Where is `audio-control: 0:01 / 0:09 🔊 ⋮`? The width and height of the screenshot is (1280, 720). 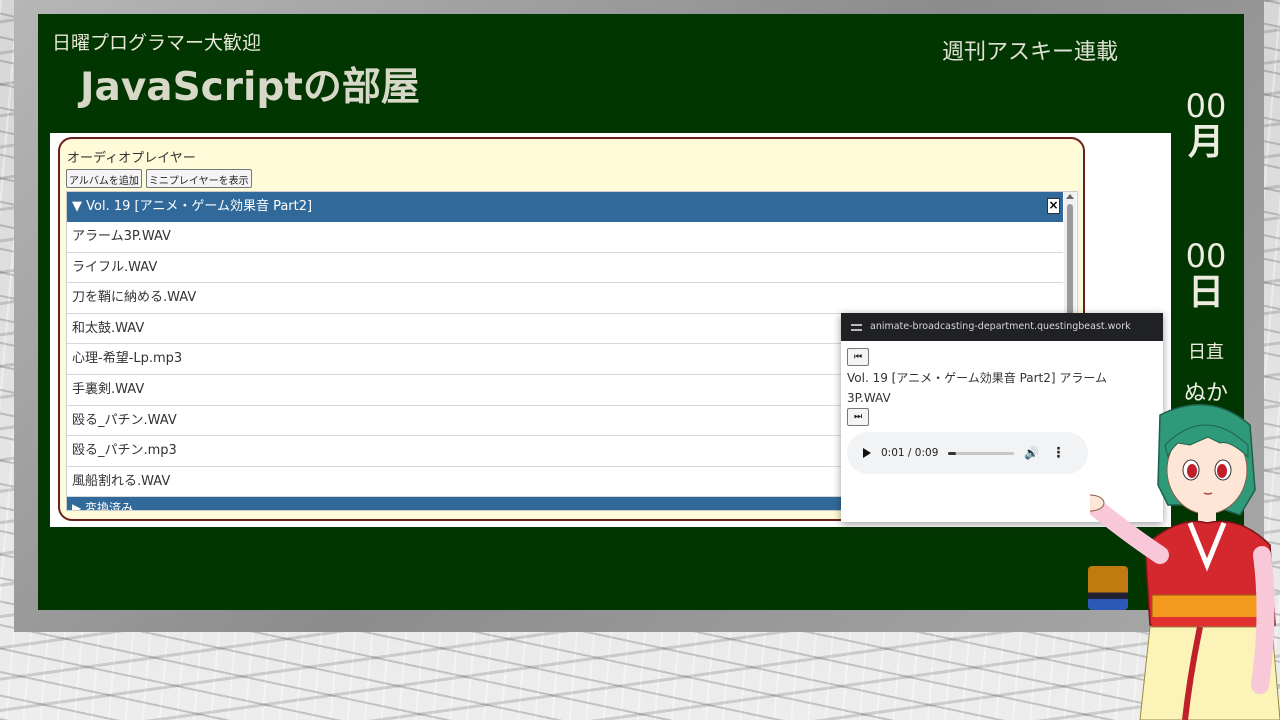 audio-control: 0:01 / 0:09 🔊 ⋮ is located at coordinates (967, 453).